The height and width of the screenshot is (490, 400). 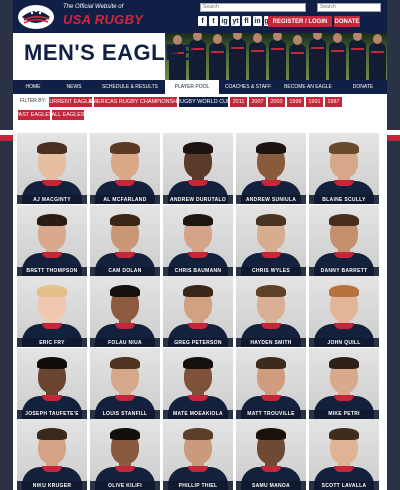 What do you see at coordinates (276, 102) in the screenshot?
I see `filter-2003: 2003` at bounding box center [276, 102].